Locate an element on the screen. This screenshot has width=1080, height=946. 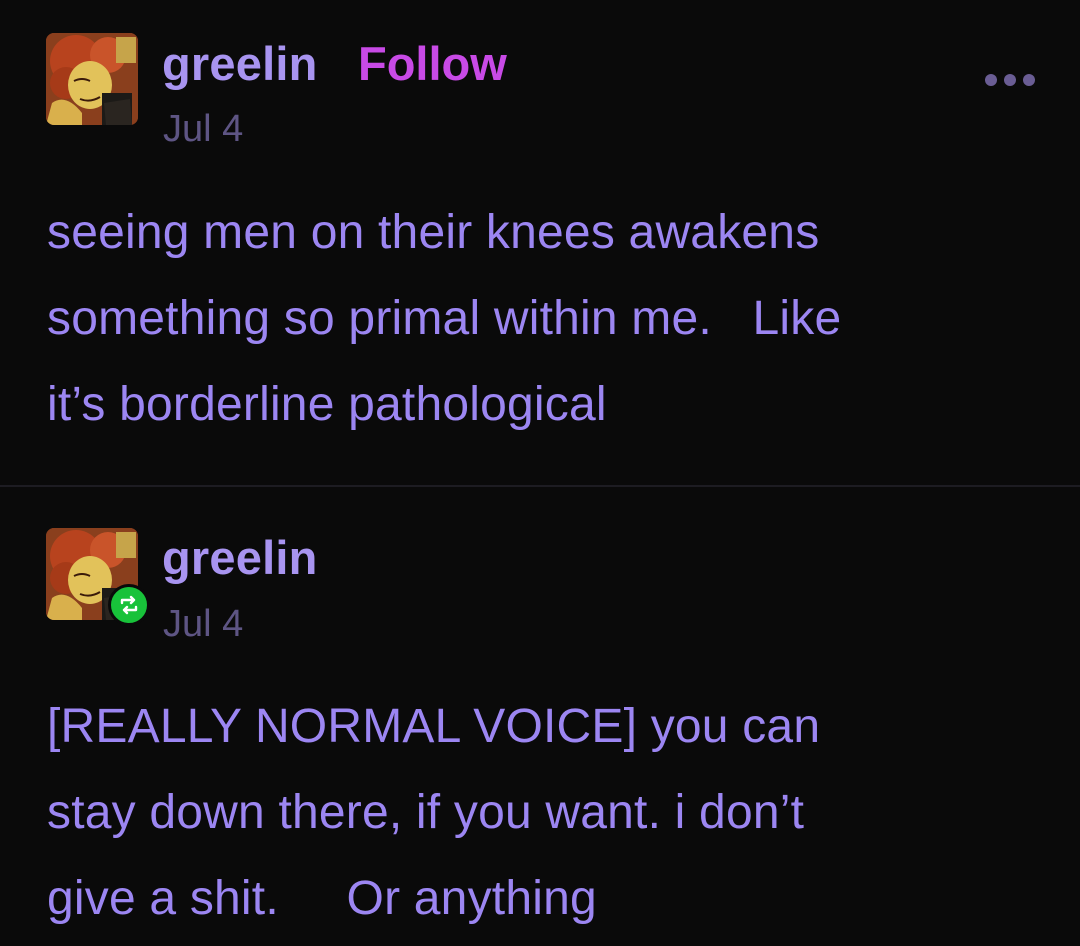
post-body-line: give a shit. Or anything is located at coordinates (322, 898).